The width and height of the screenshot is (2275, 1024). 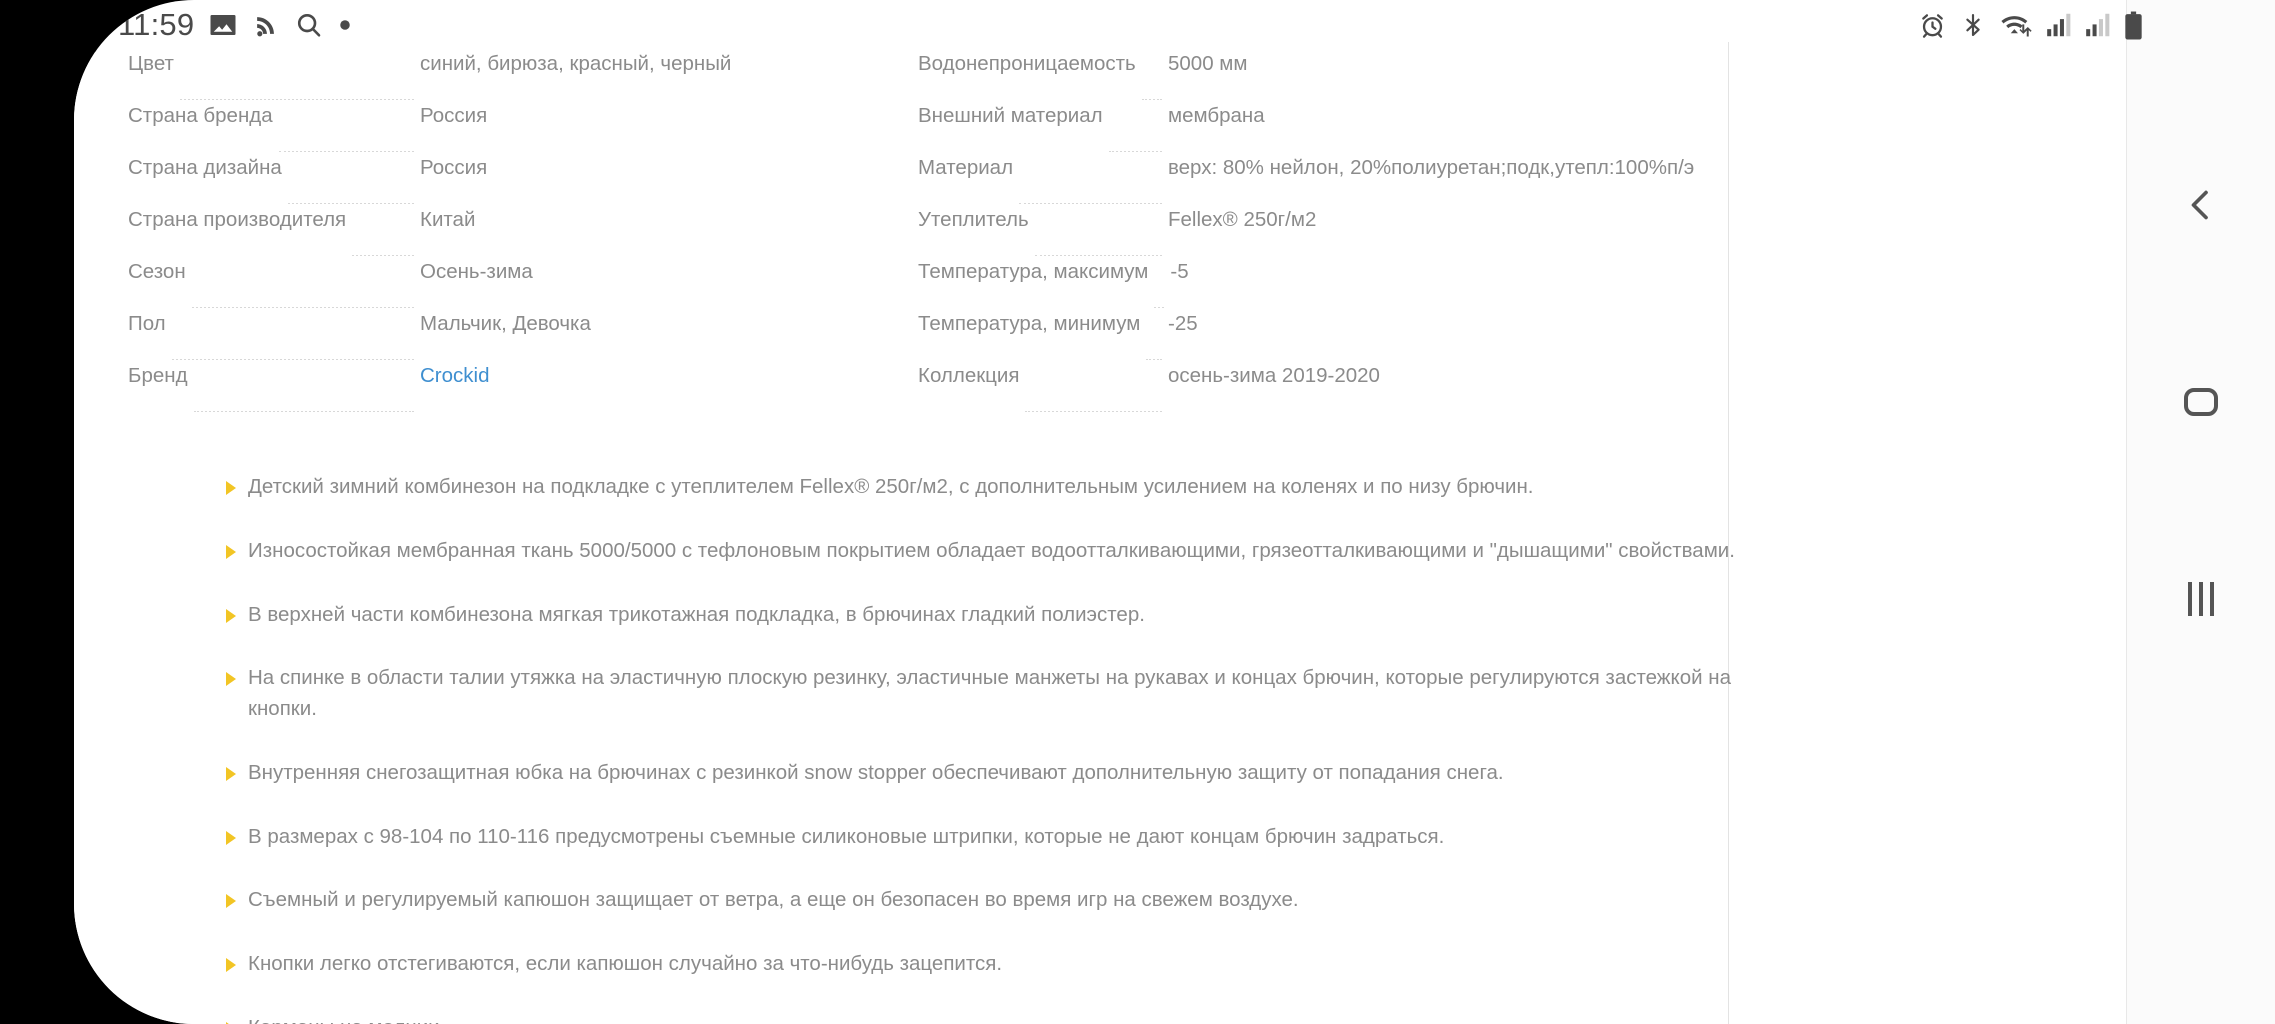 What do you see at coordinates (1313, 286) in the screenshot?
I see `spec-row: Температура, максимум -5` at bounding box center [1313, 286].